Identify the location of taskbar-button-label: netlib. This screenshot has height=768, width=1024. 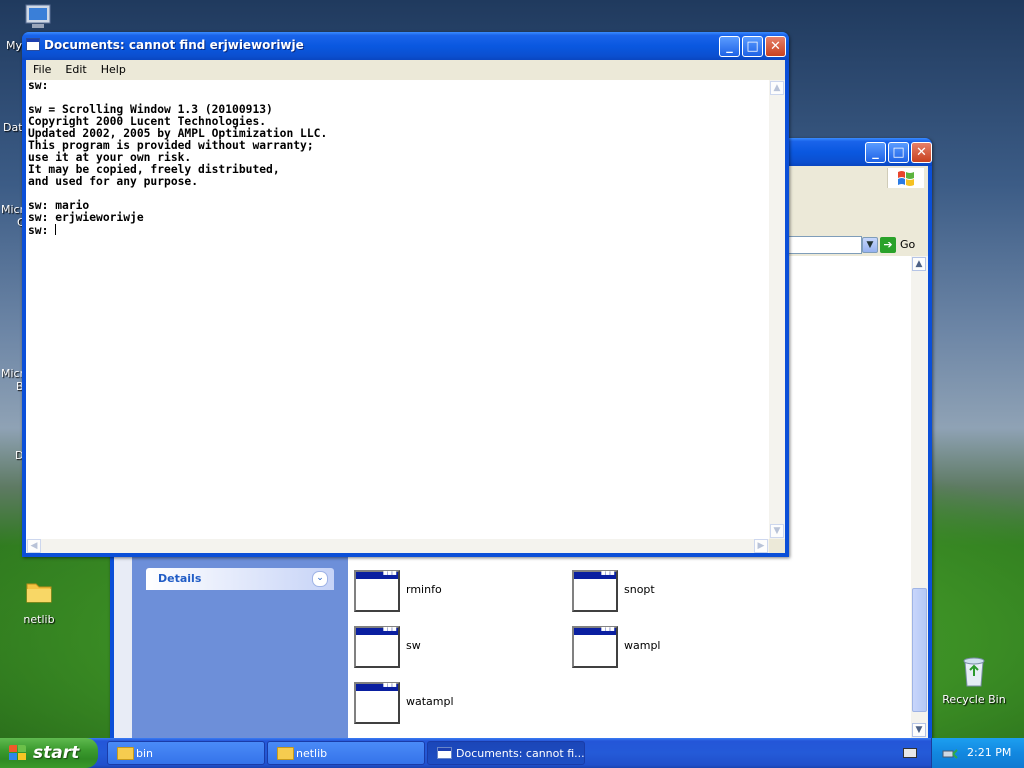
(312, 753).